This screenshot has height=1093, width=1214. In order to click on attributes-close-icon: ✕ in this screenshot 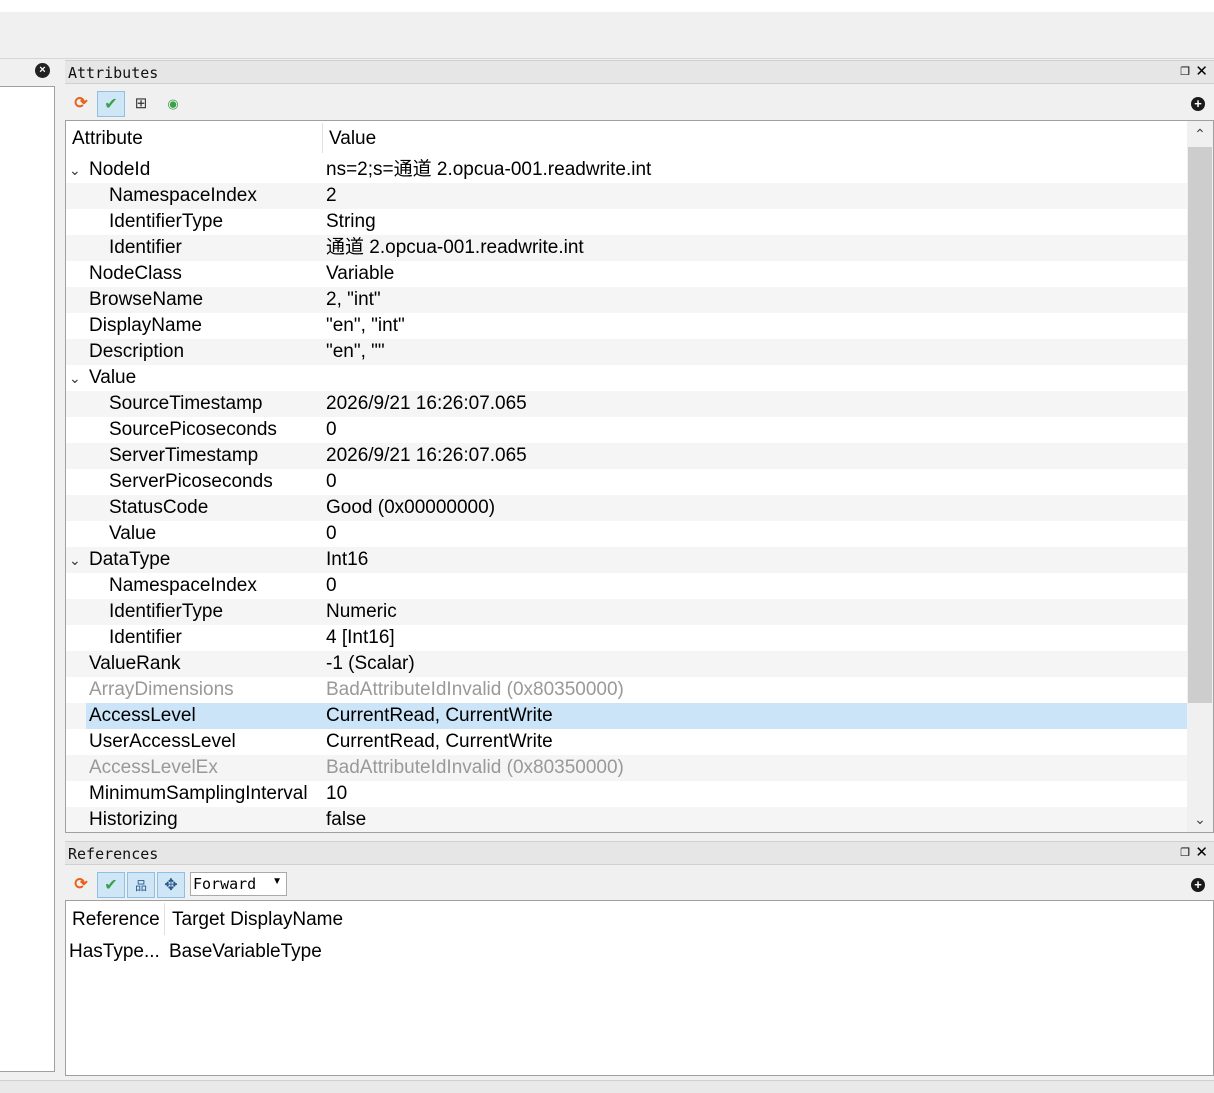, I will do `click(1201, 71)`.